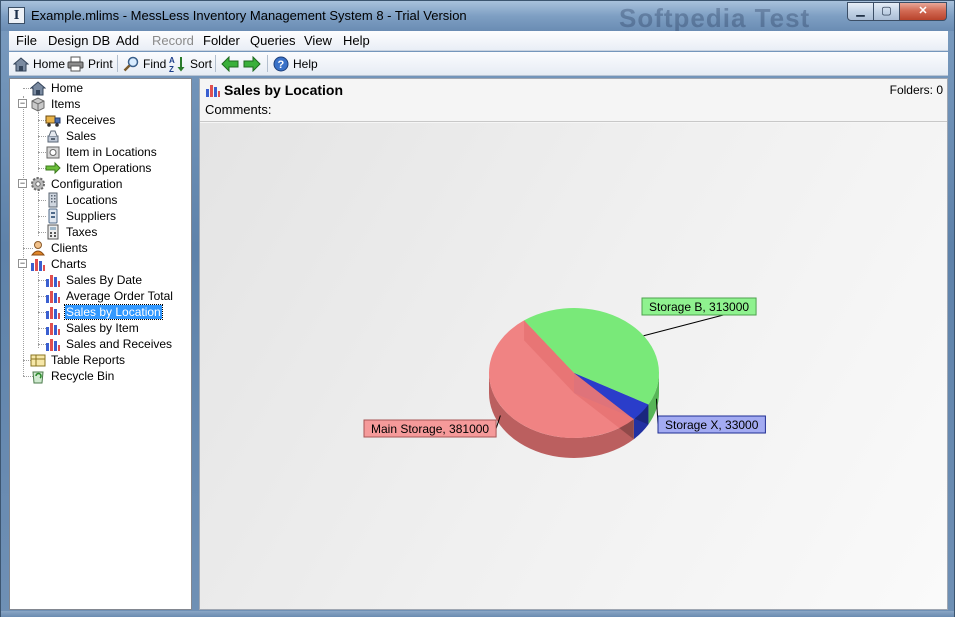  What do you see at coordinates (81, 136) in the screenshot?
I see `tree-item-label: Sales` at bounding box center [81, 136].